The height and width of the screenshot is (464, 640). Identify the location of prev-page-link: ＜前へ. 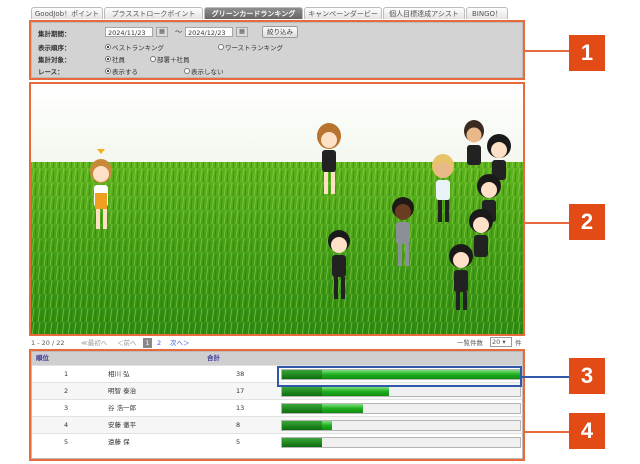
(127, 343).